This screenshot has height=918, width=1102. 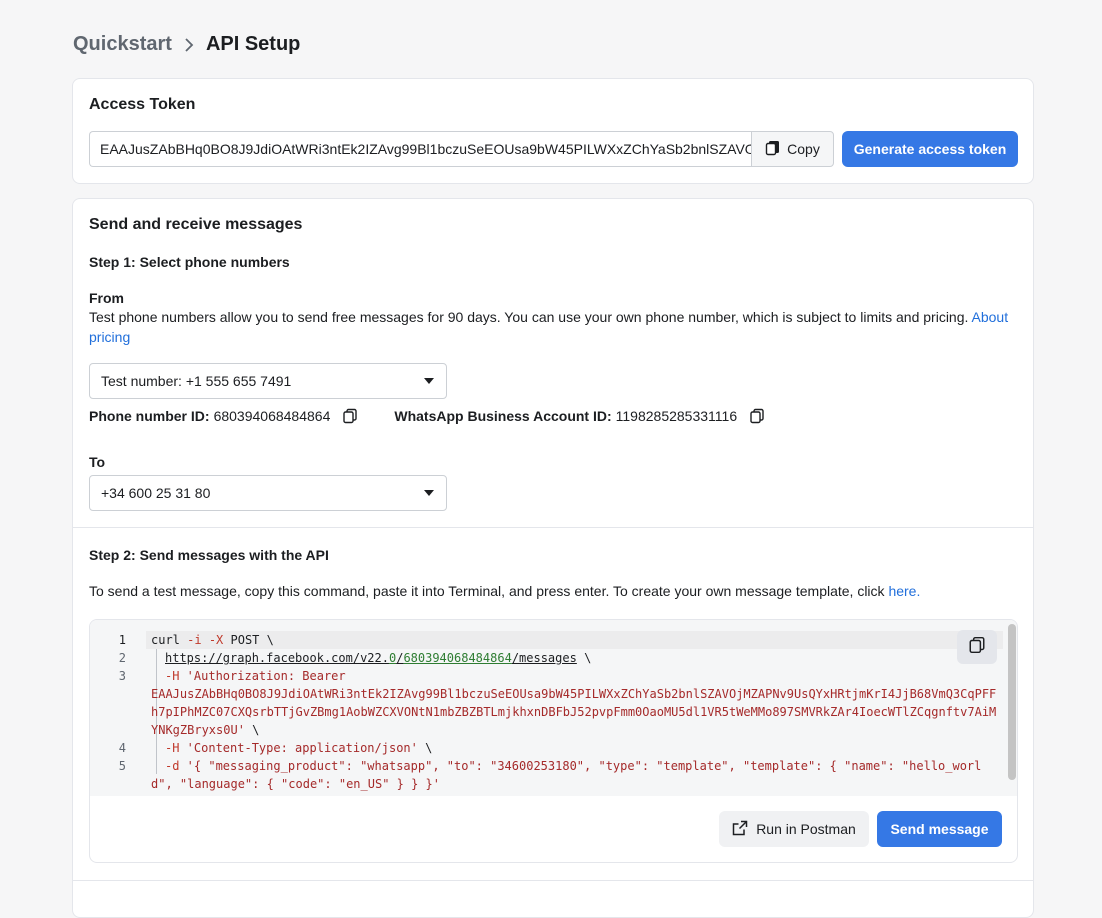 I want to click on generate-access-token-button: Generate access token, so click(x=930, y=149).